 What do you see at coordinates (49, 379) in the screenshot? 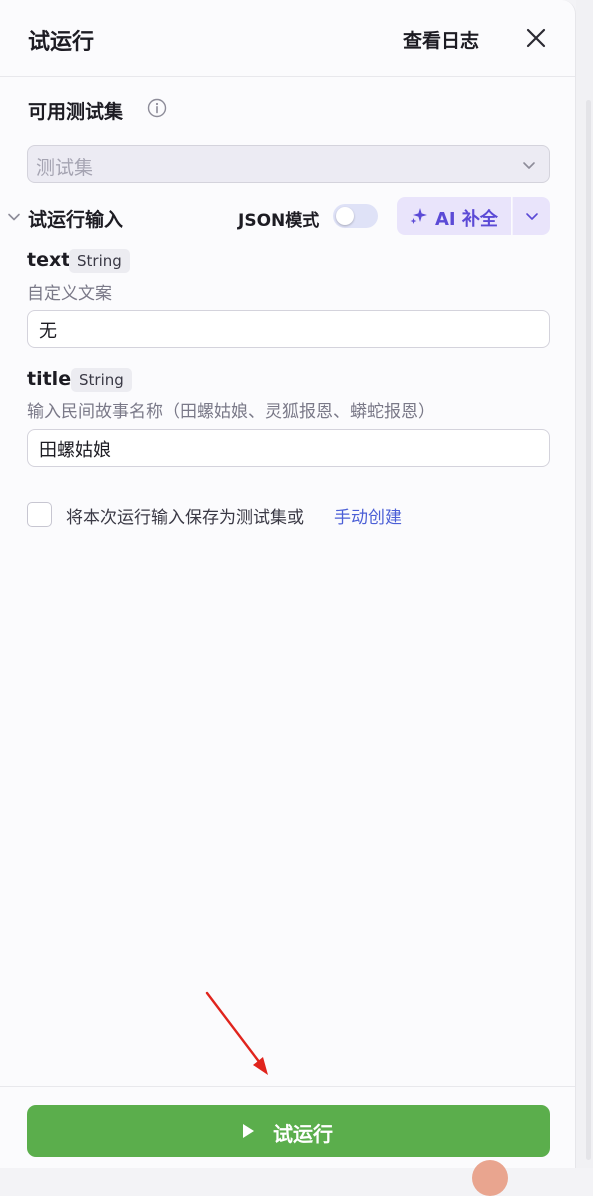
I see `param-name: title` at bounding box center [49, 379].